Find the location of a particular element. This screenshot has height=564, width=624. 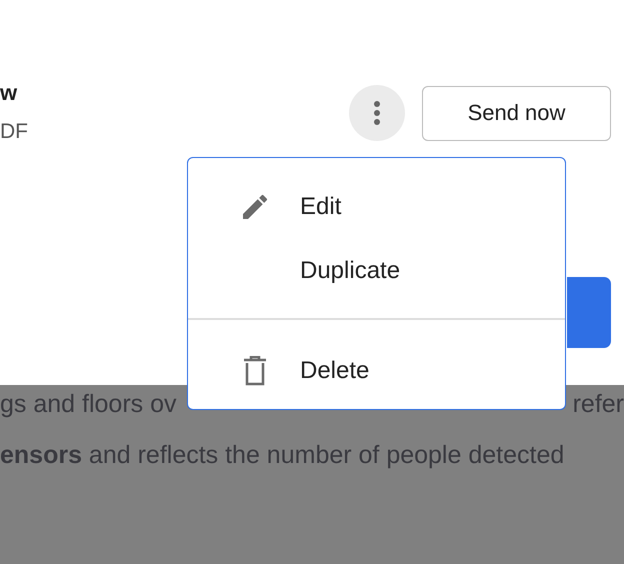

send-now-button: Send now is located at coordinates (516, 113).